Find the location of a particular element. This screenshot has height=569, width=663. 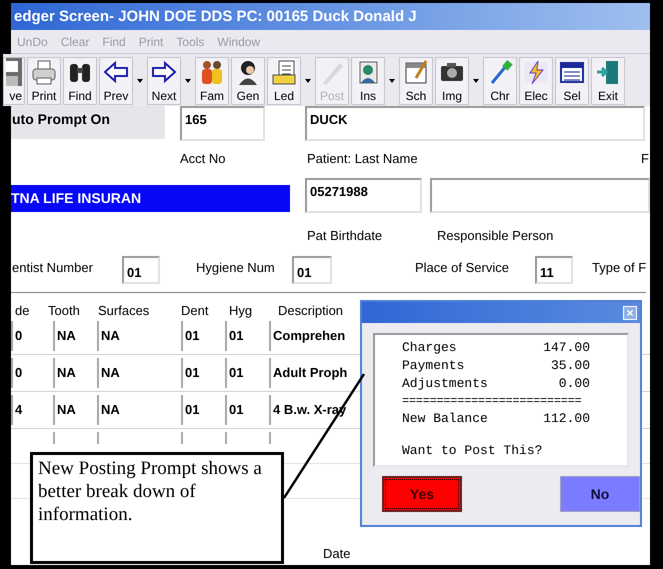

prompt-text: Want to Post This? is located at coordinates (473, 451).